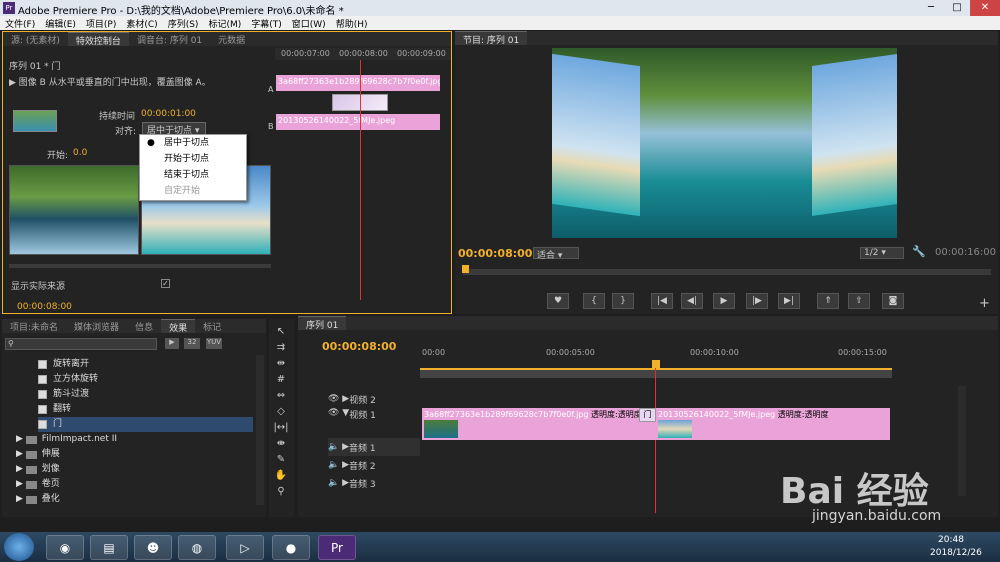  Describe the element at coordinates (337, 547) in the screenshot. I see `taskbar-premiere-icon: Pr` at that location.